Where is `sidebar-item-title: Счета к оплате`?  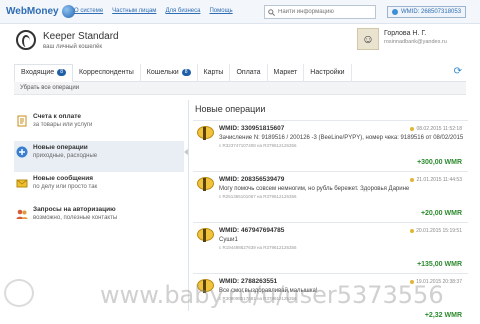
sidebar-item-title: Счета к оплате is located at coordinates (57, 116).